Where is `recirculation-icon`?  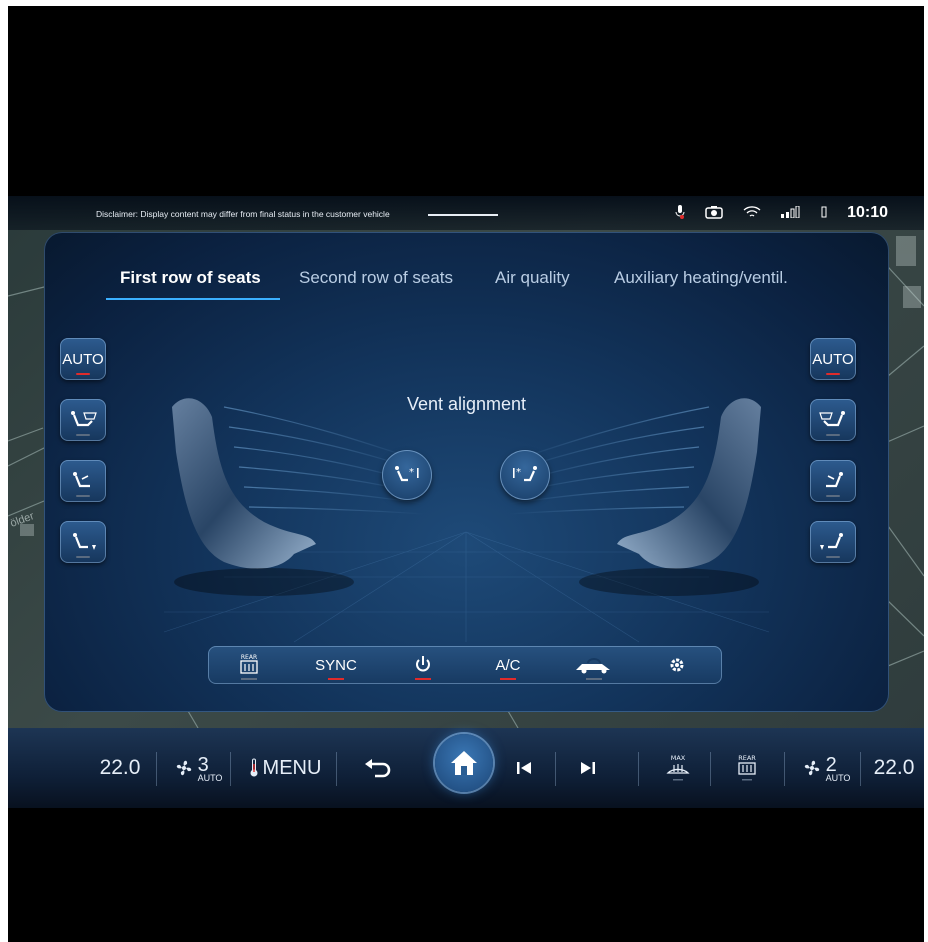
recirculation-icon is located at coordinates (593, 666).